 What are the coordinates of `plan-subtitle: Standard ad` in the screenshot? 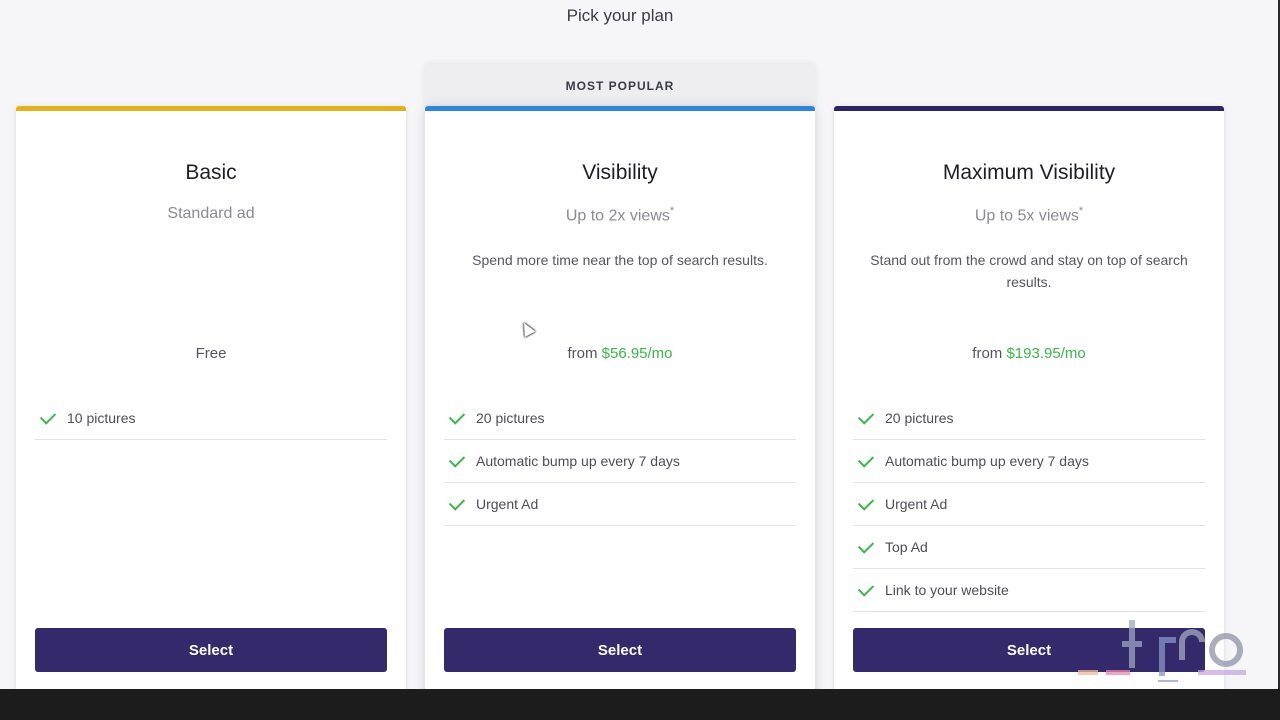 It's located at (211, 214).